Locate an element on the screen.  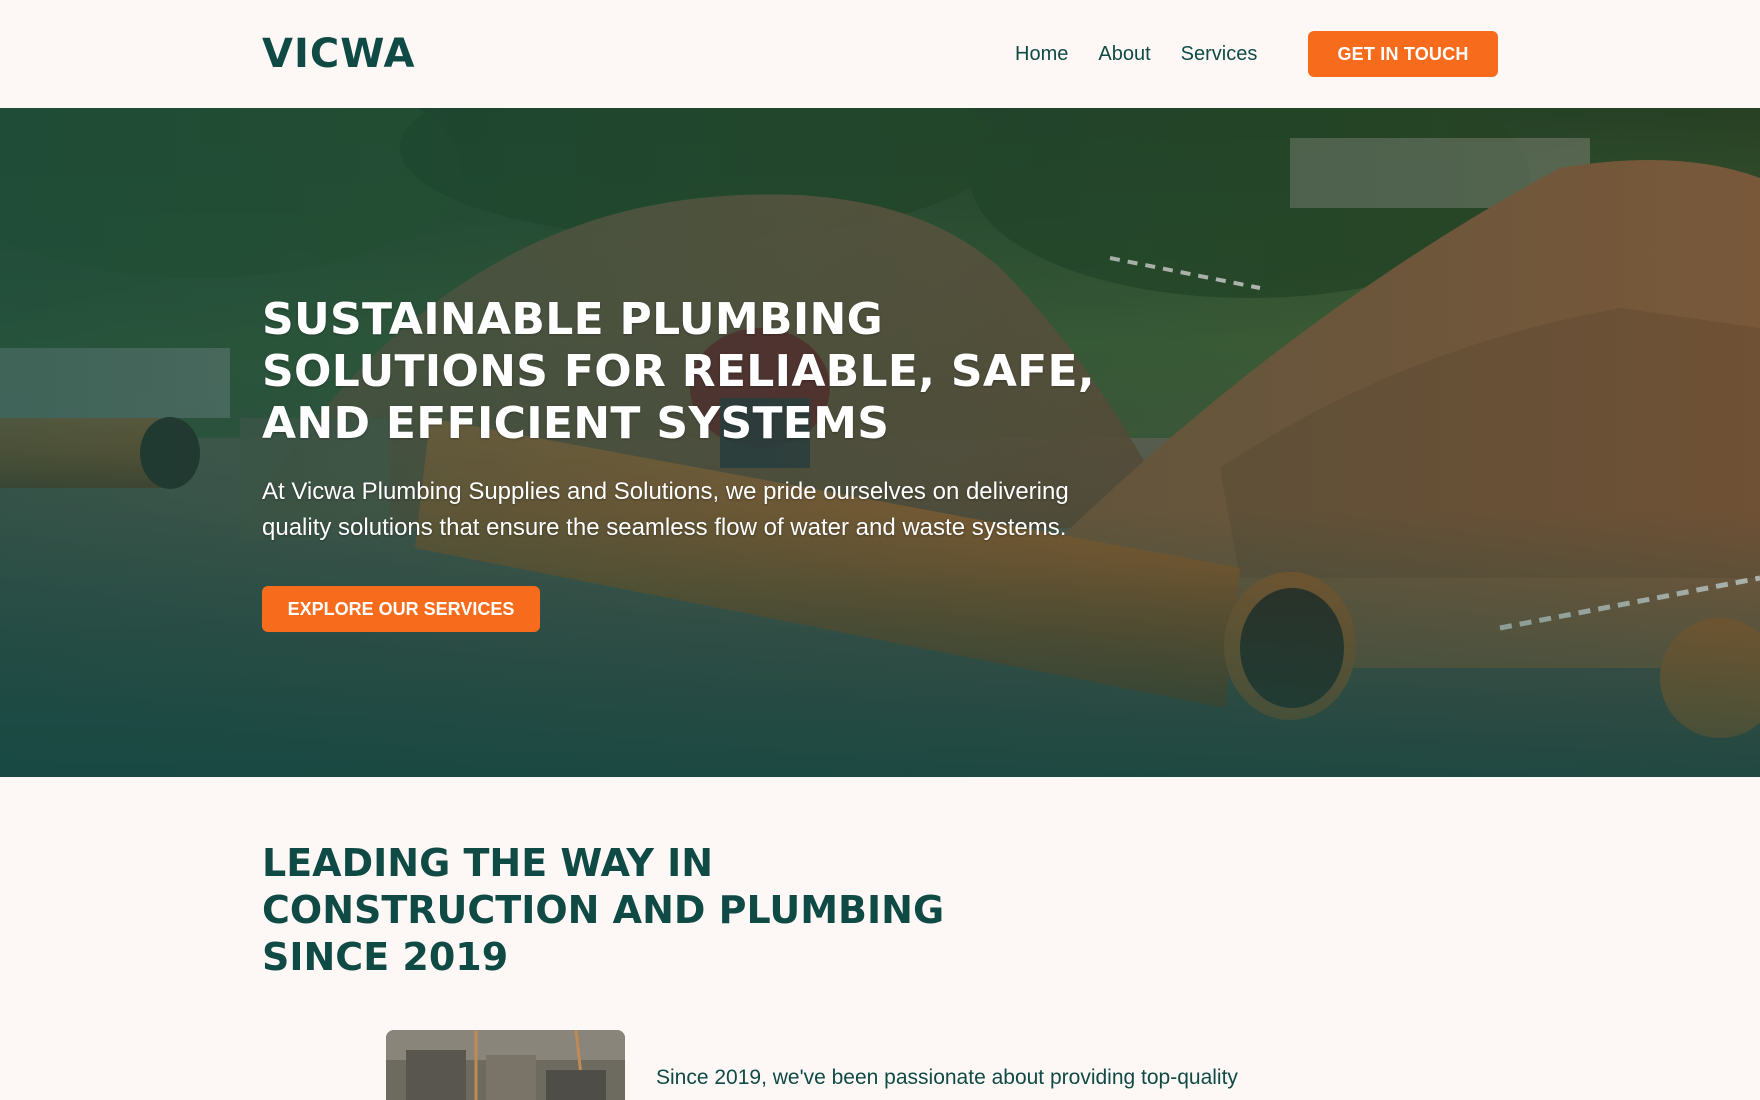
get-in-touch-button: GET IN TOUCH is located at coordinates (1403, 54).